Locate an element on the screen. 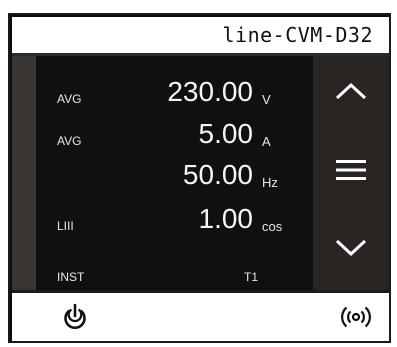 This screenshot has height=347, width=397. reading-value: 1.00 is located at coordinates (226, 218).